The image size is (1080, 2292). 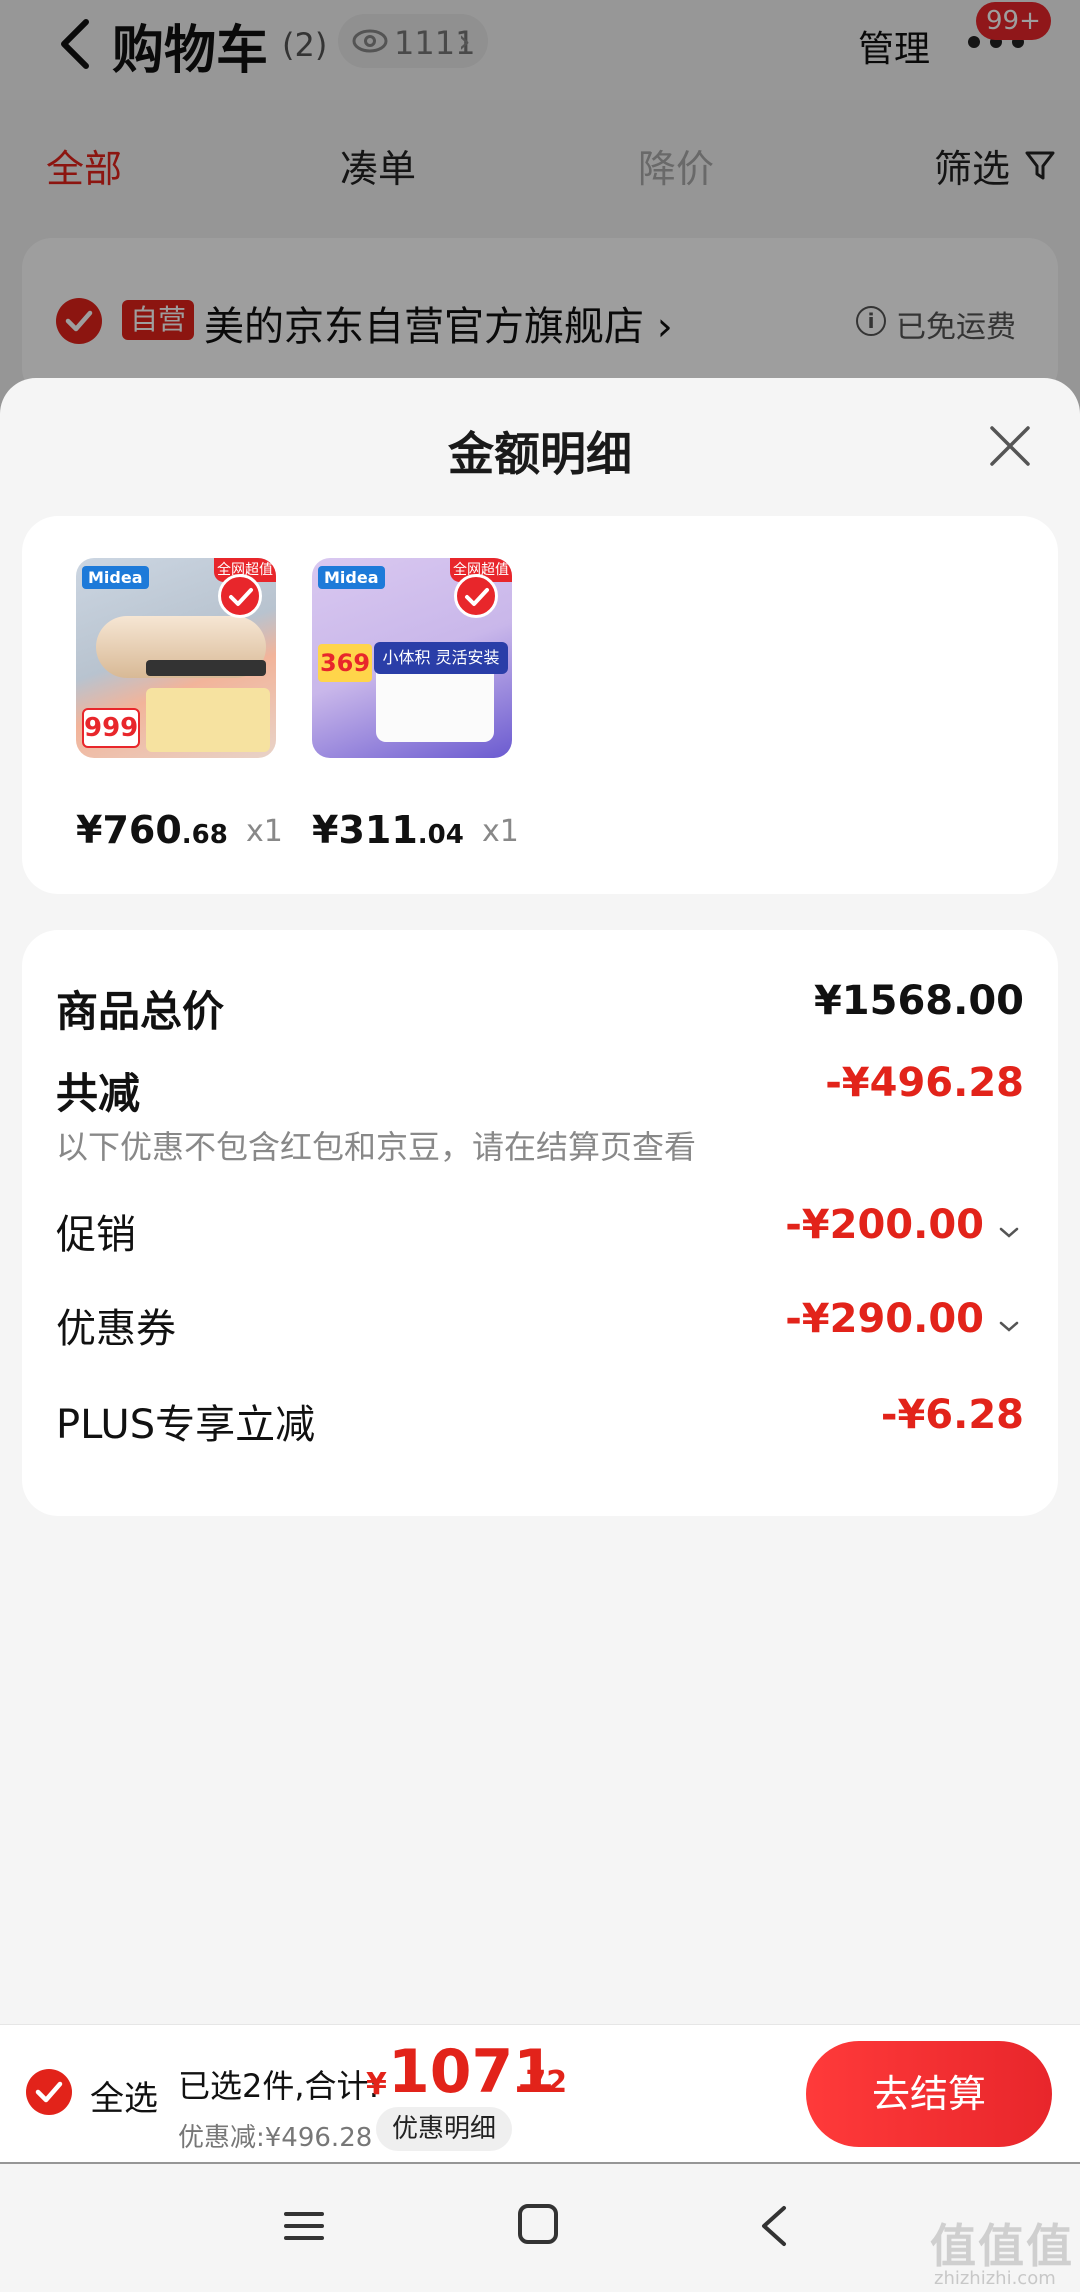 I want to click on total-currency: ¥, so click(x=376, y=2084).